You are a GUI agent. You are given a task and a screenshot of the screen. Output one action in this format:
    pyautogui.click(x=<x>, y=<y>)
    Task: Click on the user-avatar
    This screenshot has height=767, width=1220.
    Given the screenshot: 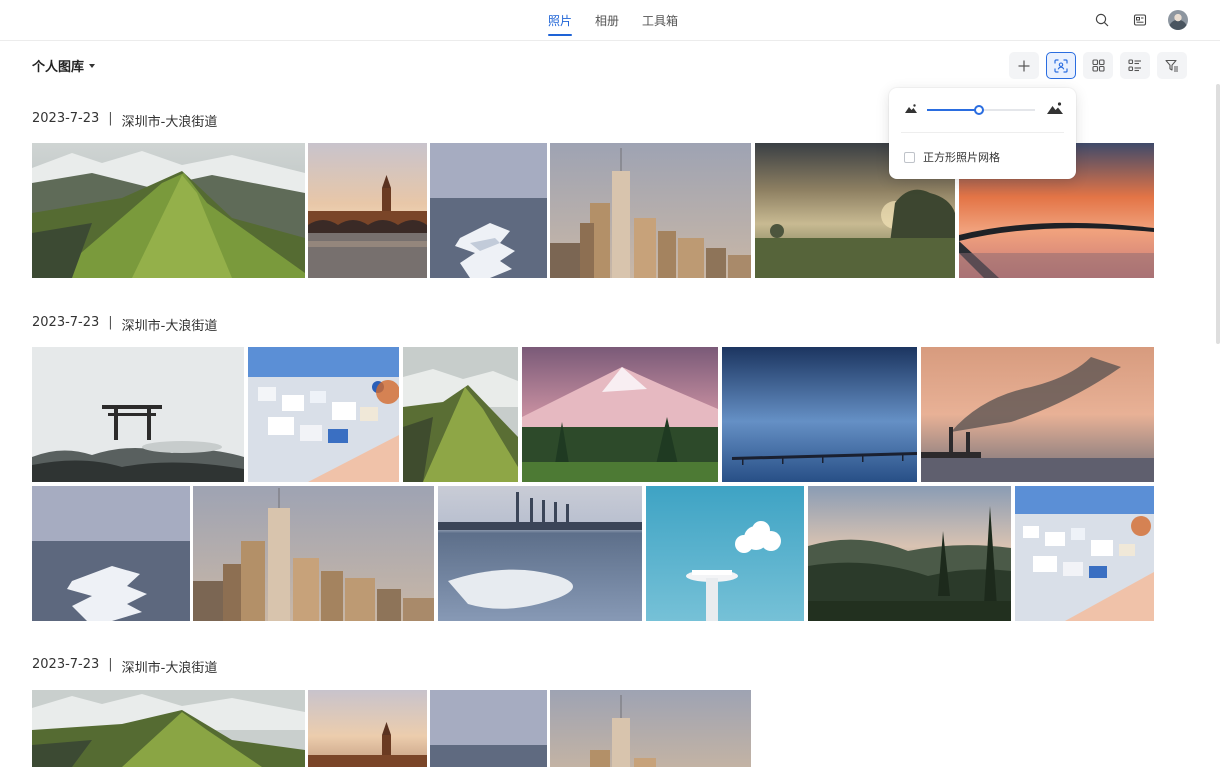 What is the action you would take?
    pyautogui.click(x=1178, y=20)
    